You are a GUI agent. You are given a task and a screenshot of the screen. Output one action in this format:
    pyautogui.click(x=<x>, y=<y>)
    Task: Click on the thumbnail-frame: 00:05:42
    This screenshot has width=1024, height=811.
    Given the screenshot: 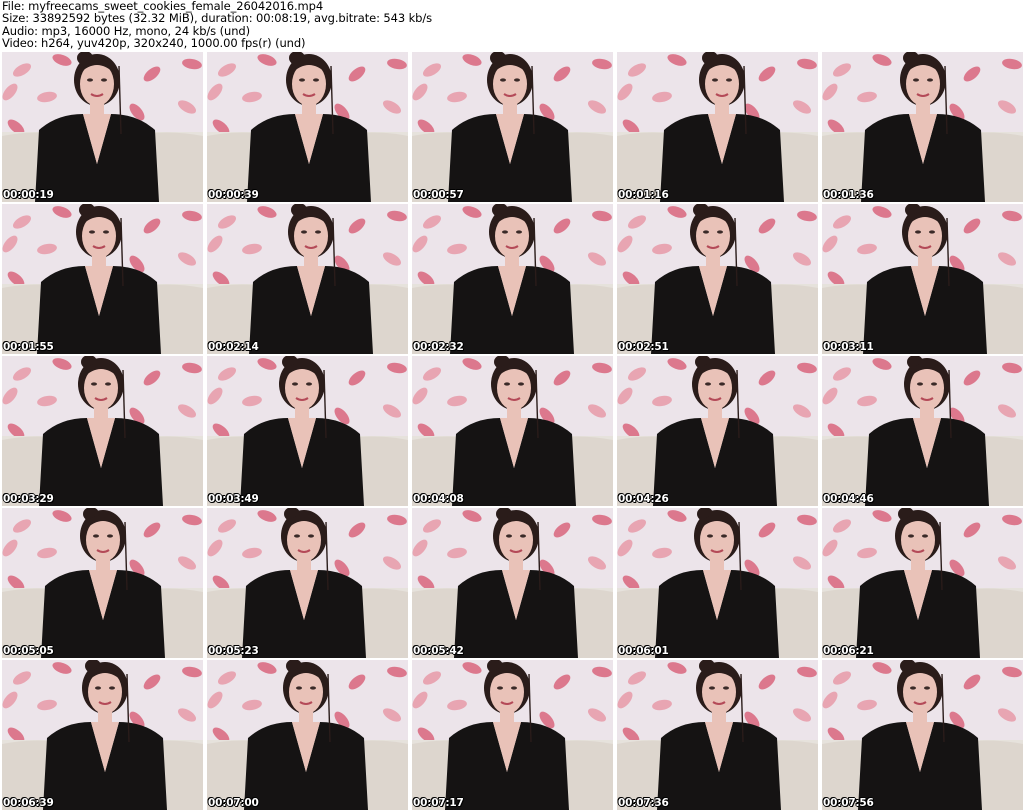 What is the action you would take?
    pyautogui.click(x=512, y=583)
    